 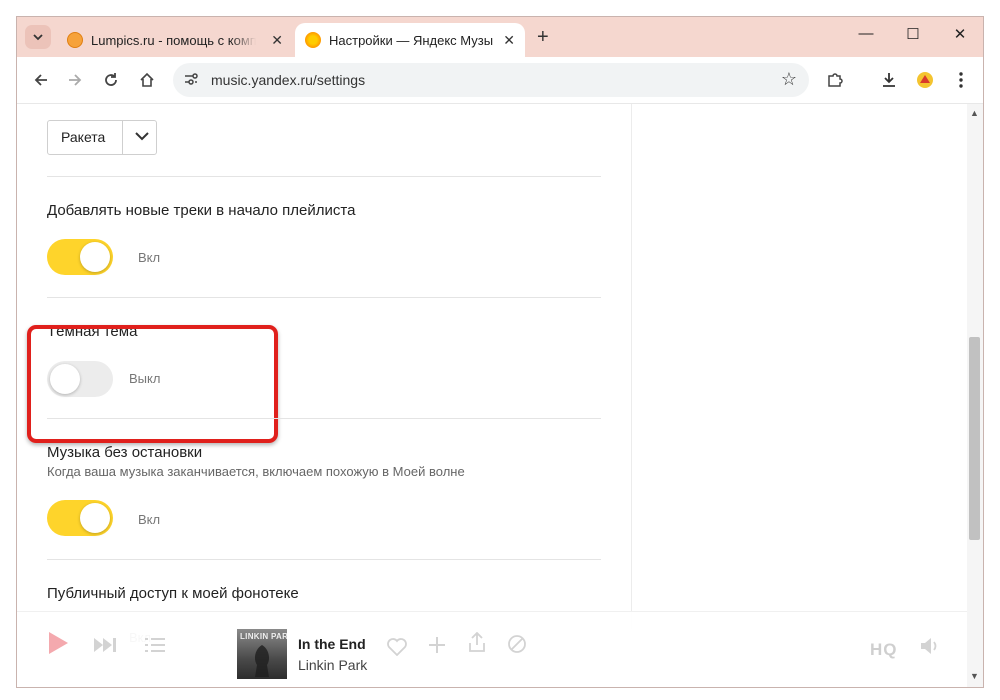 I want to click on style-dropdown: Ракета, so click(x=102, y=137).